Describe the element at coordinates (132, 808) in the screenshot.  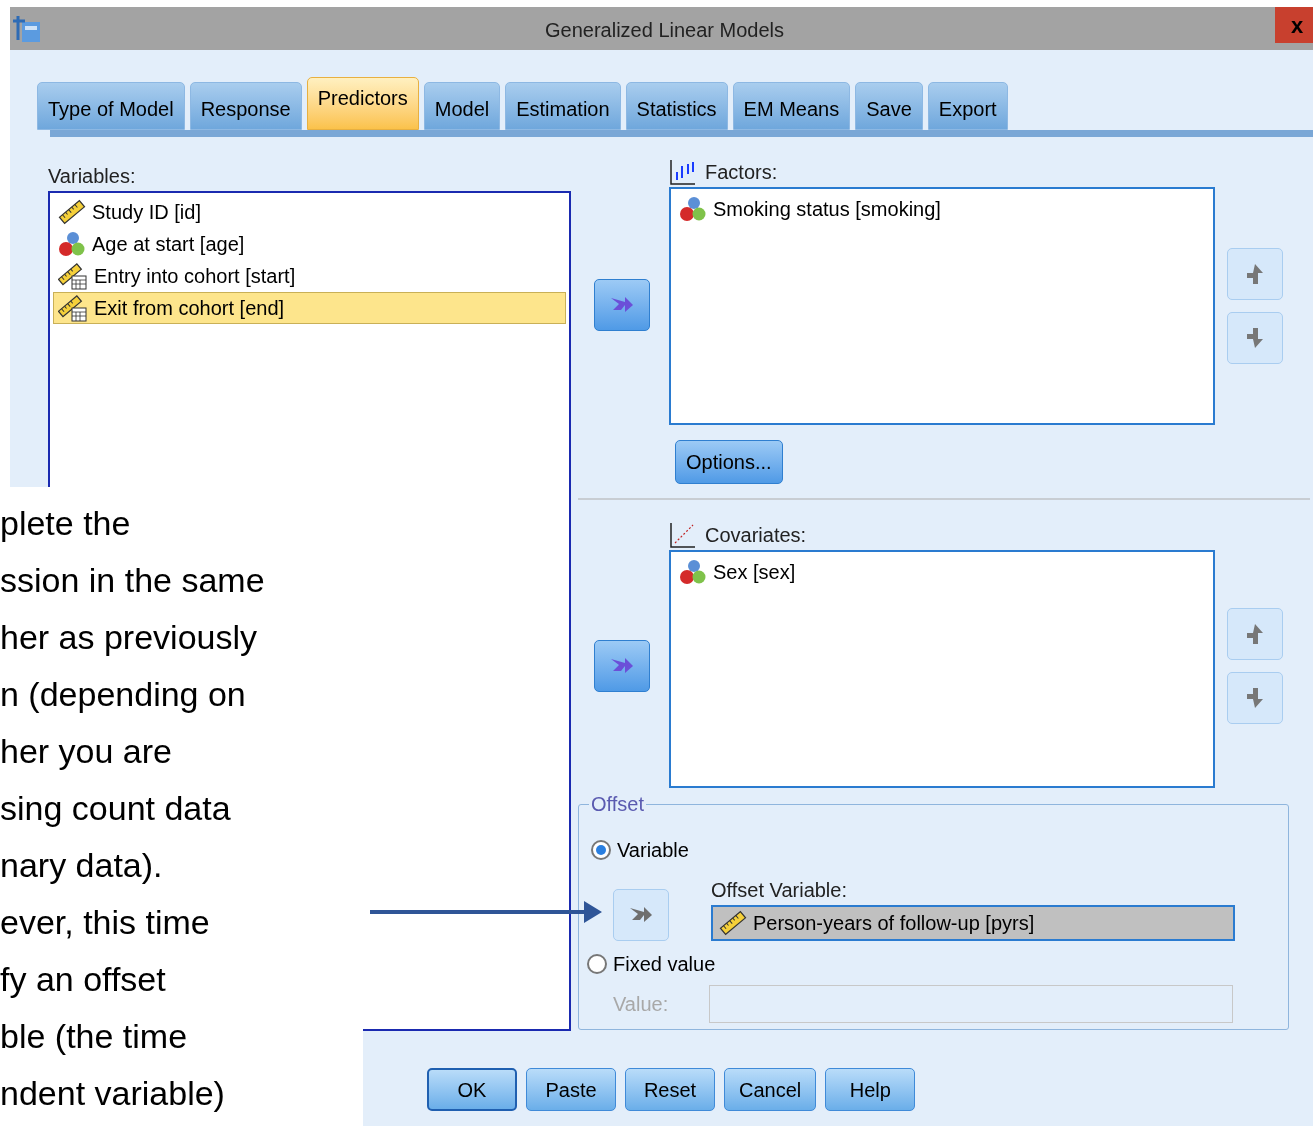
I see `annotation-text: plete the ssion in the same her as previously n (depending on her you are sing count data nary data). ever, this time fy an offset ble (the time ndent variable)` at that location.